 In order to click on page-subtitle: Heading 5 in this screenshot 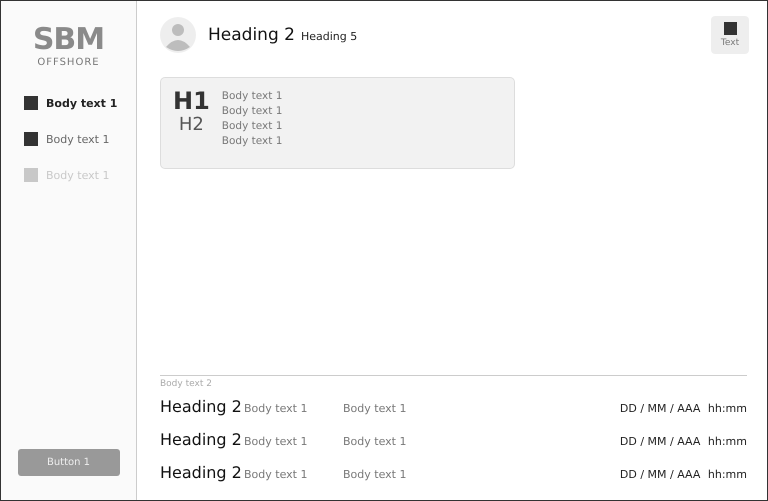, I will do `click(329, 36)`.